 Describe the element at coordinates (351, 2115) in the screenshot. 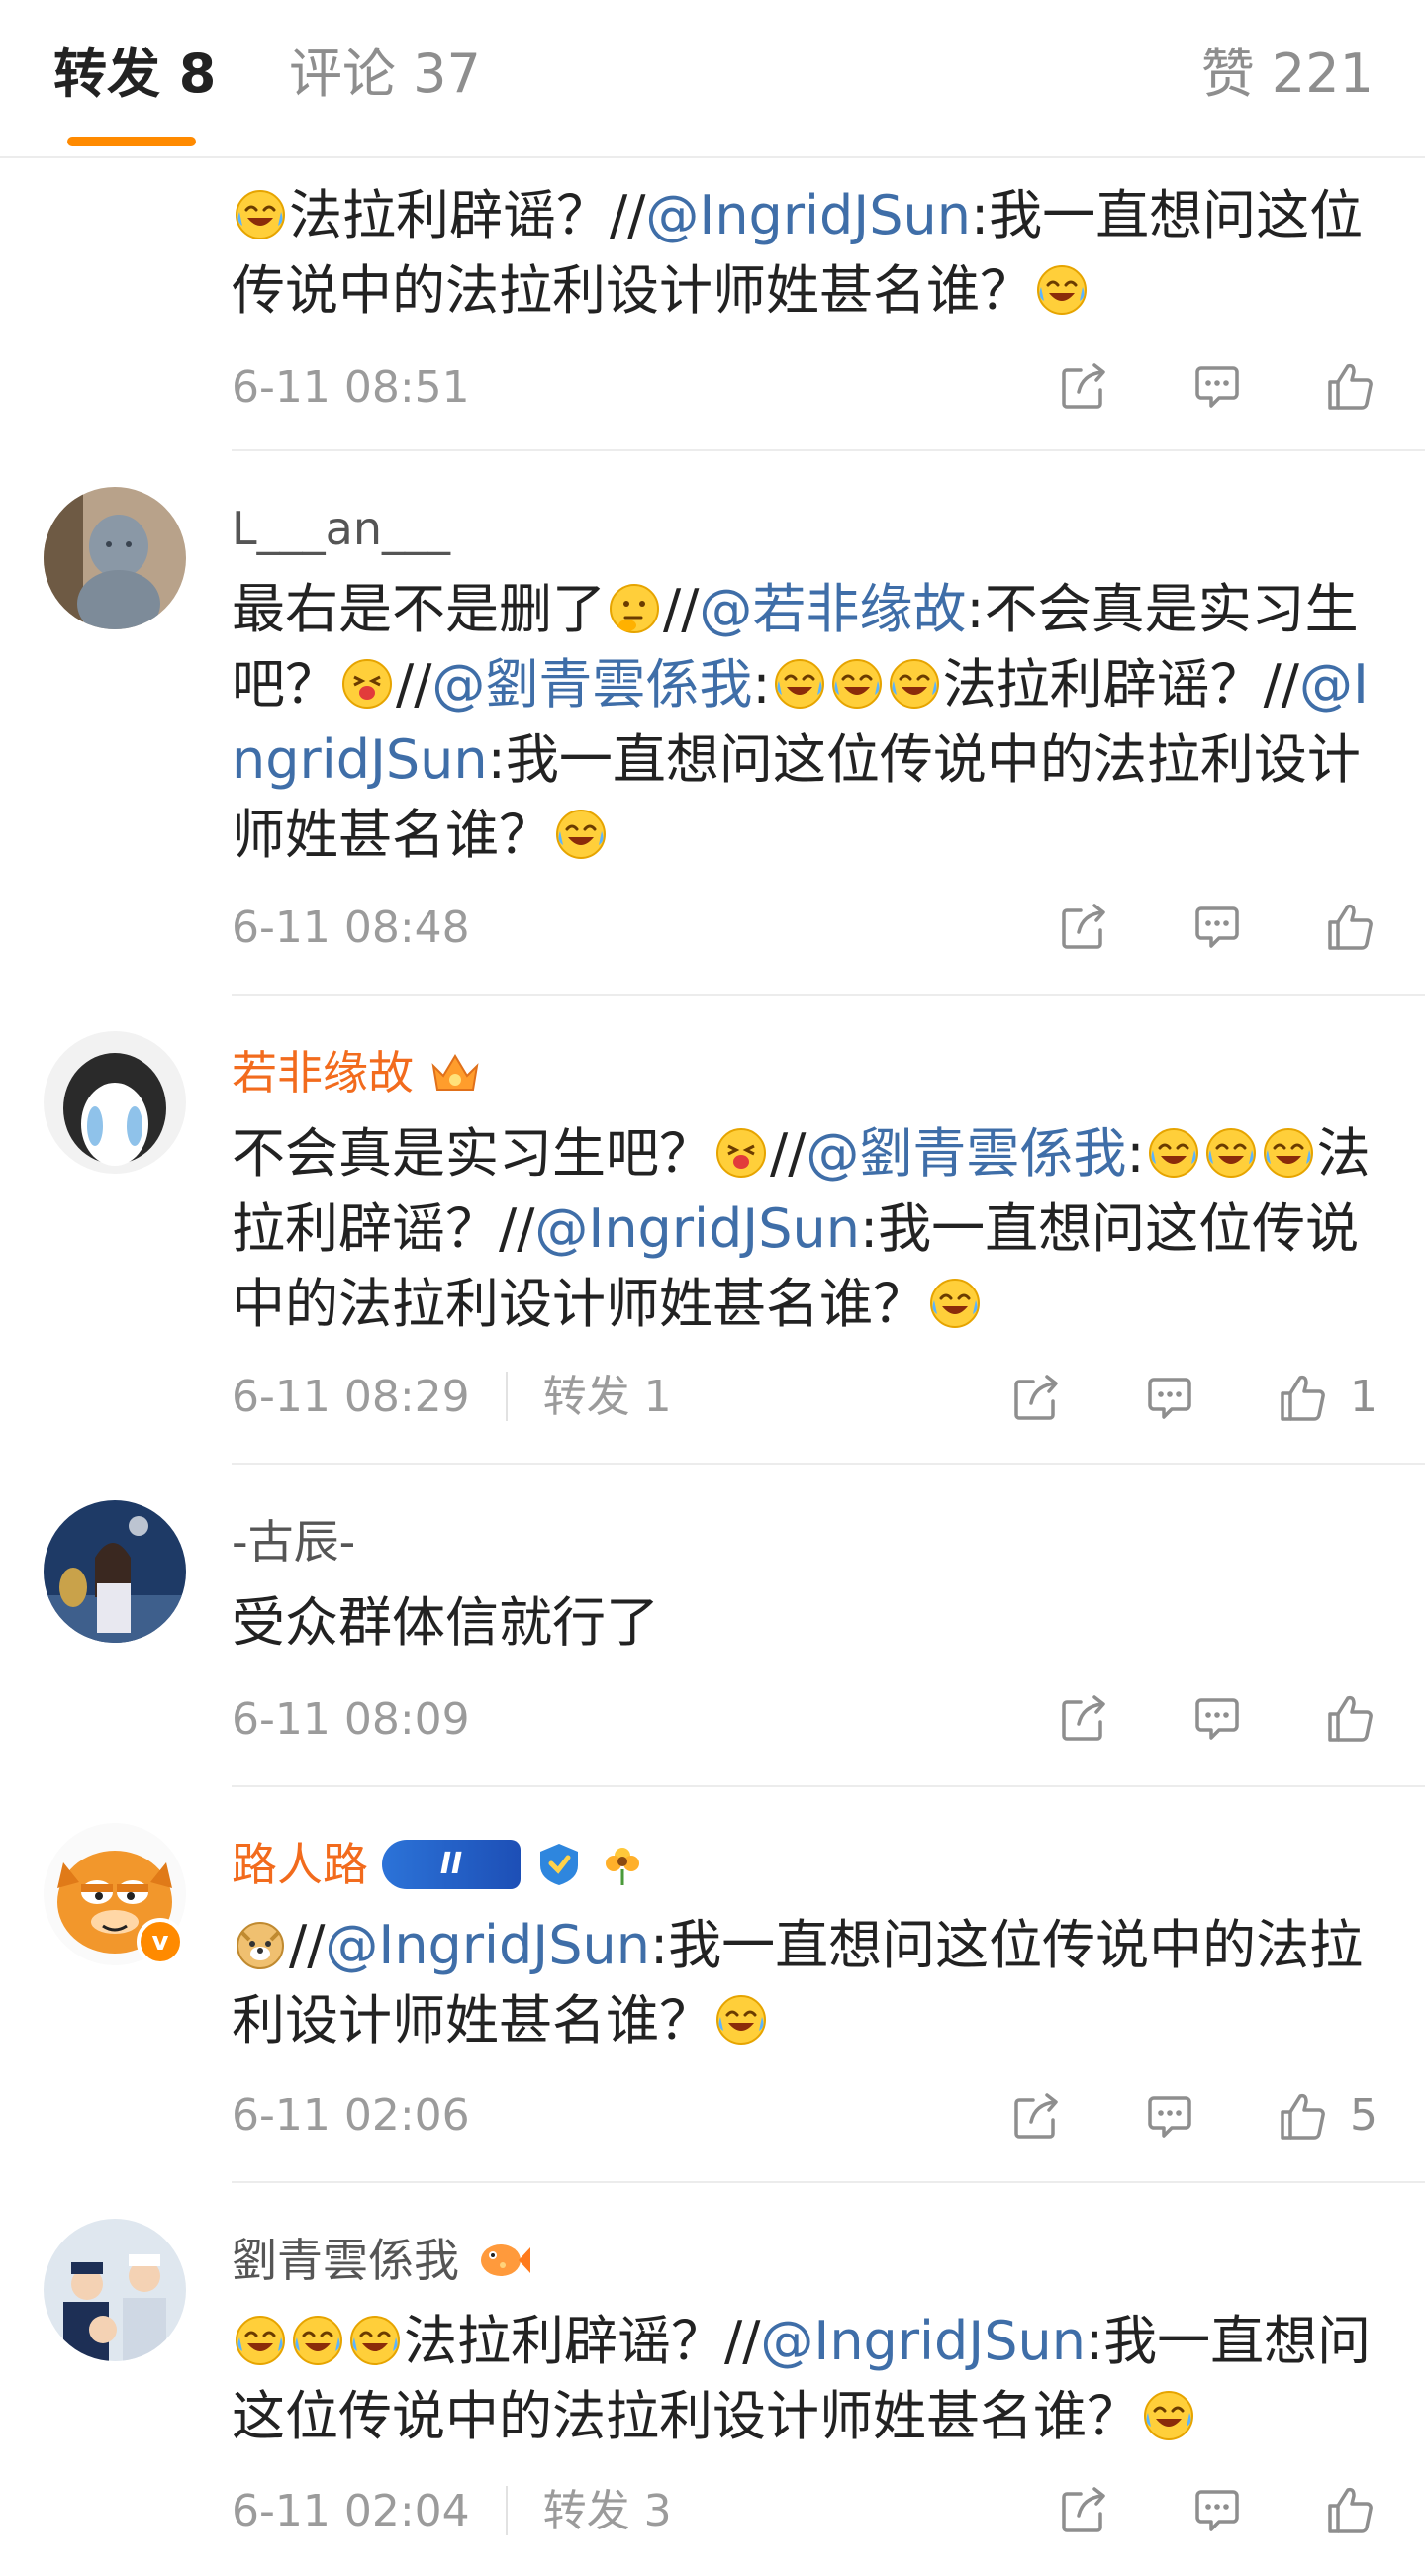

I see `timestamp: 6-11 02:06` at that location.